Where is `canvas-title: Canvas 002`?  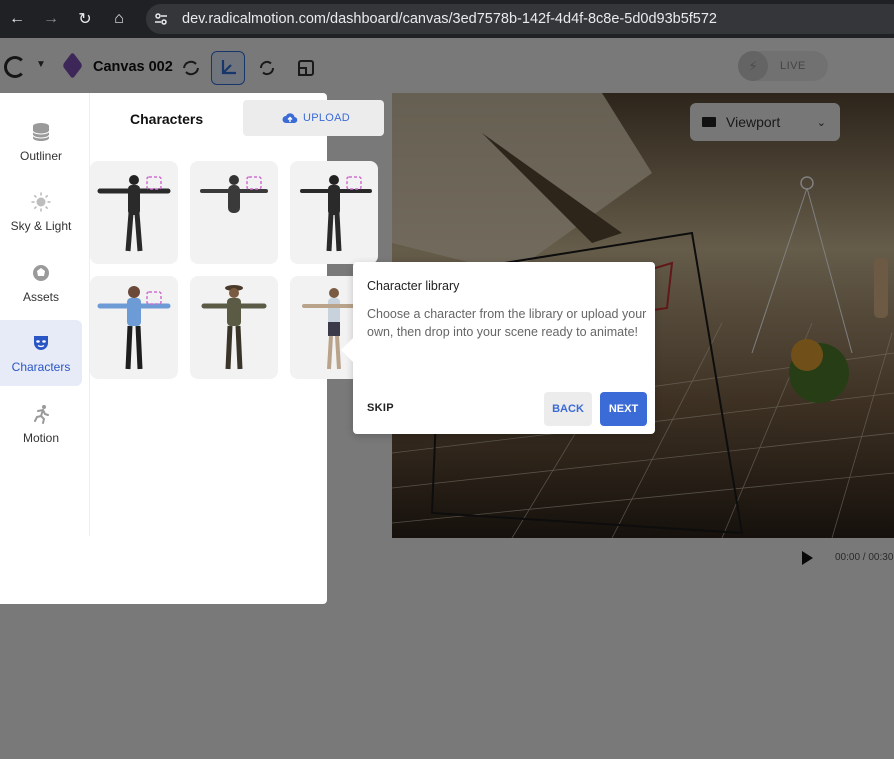
canvas-title: Canvas 002 is located at coordinates (133, 67).